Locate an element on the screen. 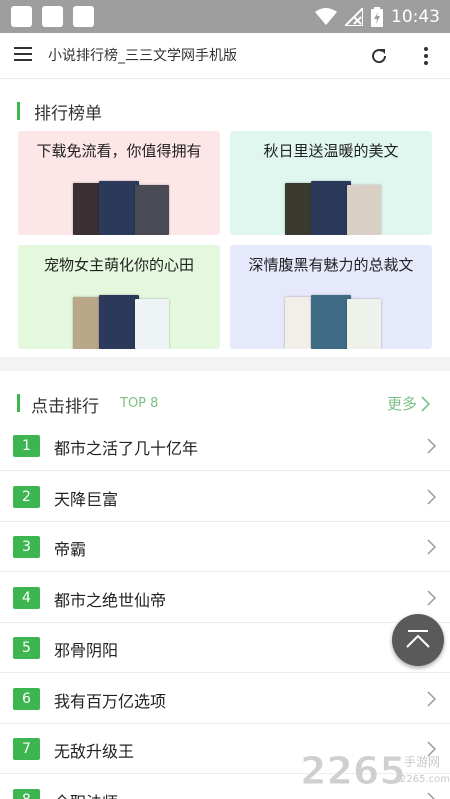 The width and height of the screenshot is (450, 799). hamburger-menu-icon is located at coordinates (23, 55).